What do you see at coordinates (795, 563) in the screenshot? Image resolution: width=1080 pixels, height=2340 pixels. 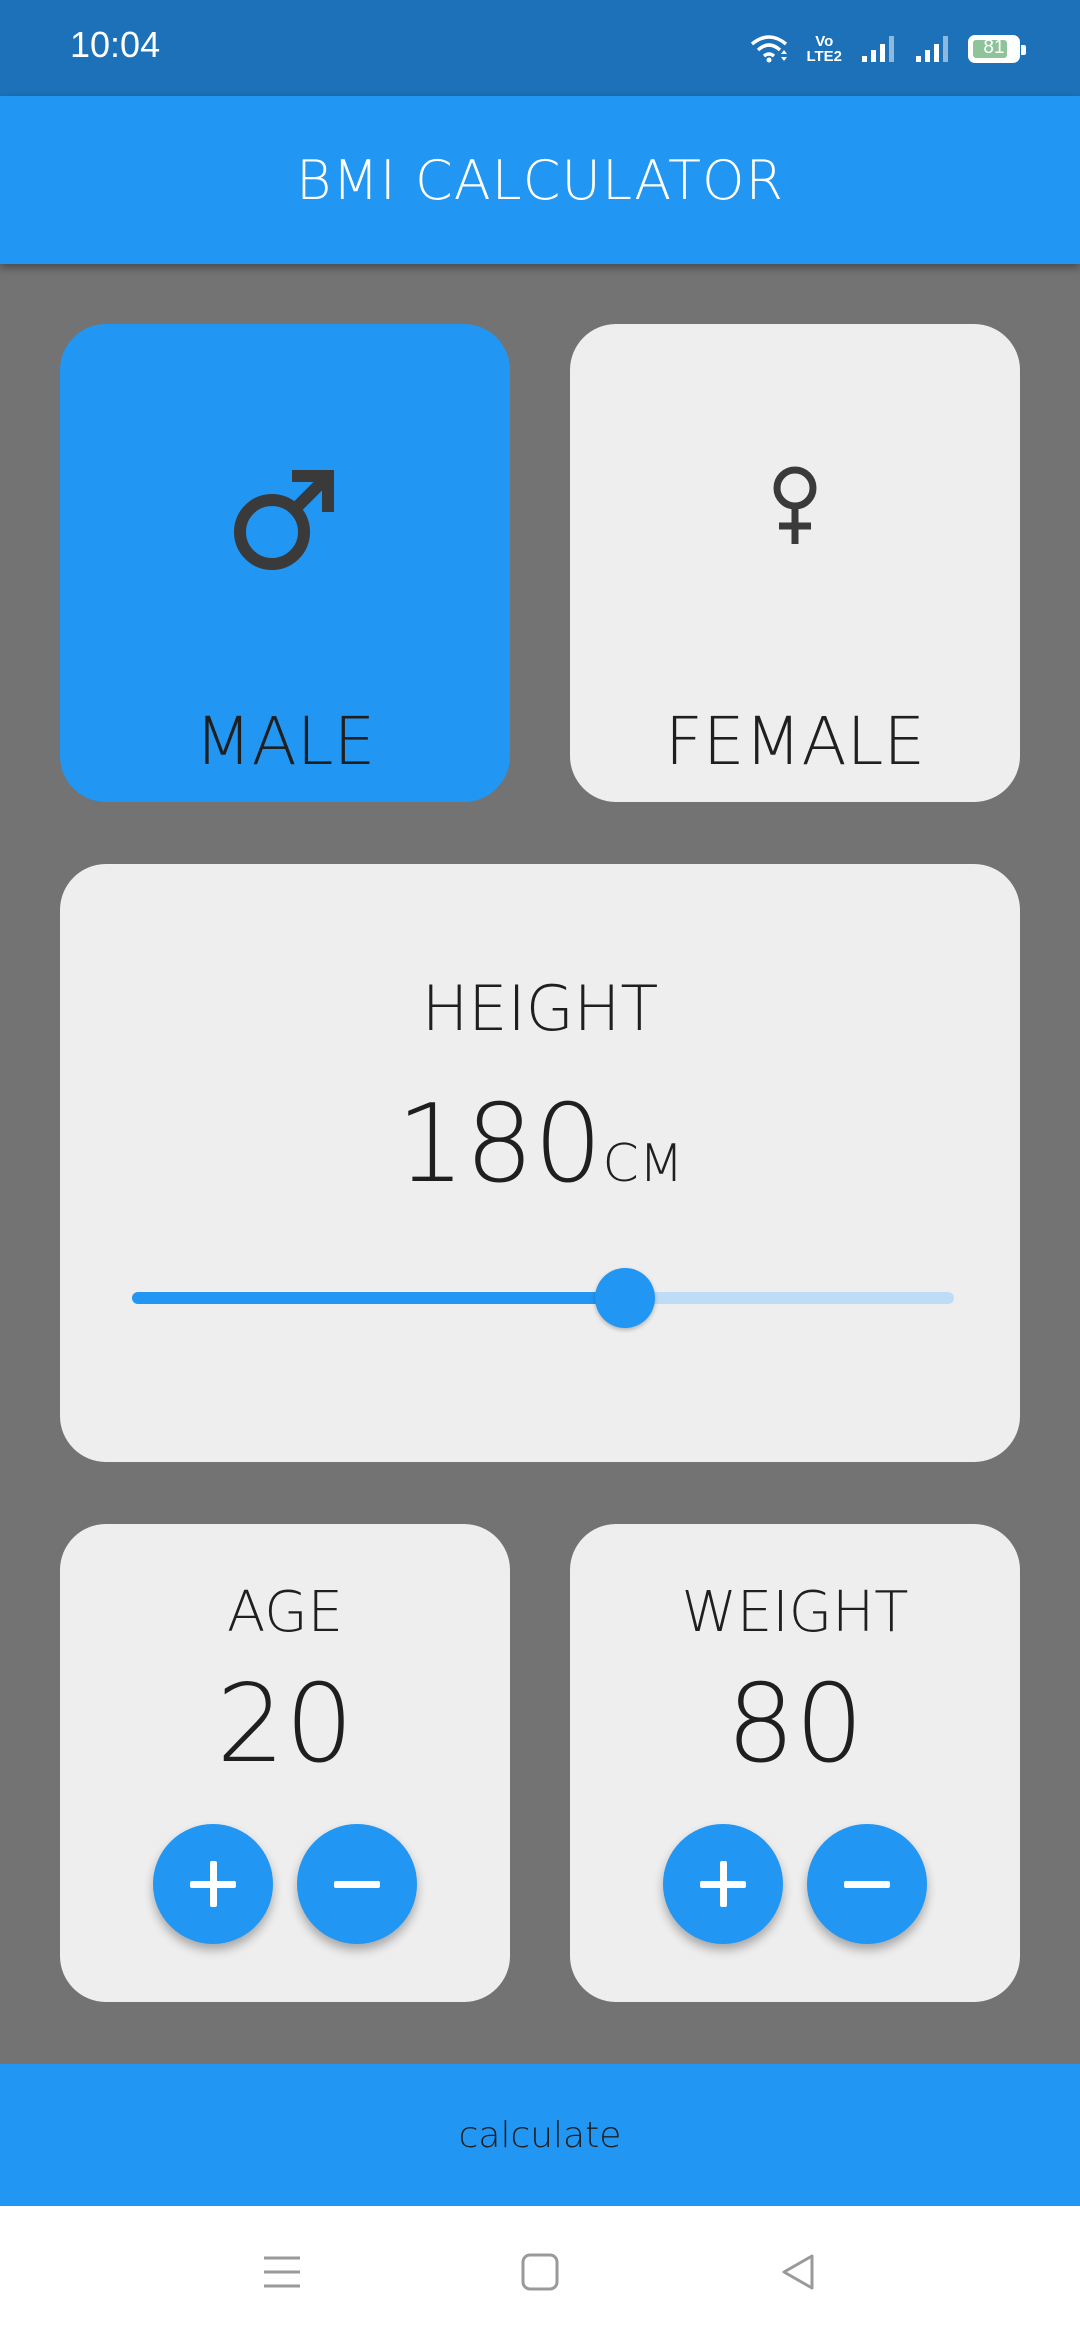 I see `female-card: FEMALE` at bounding box center [795, 563].